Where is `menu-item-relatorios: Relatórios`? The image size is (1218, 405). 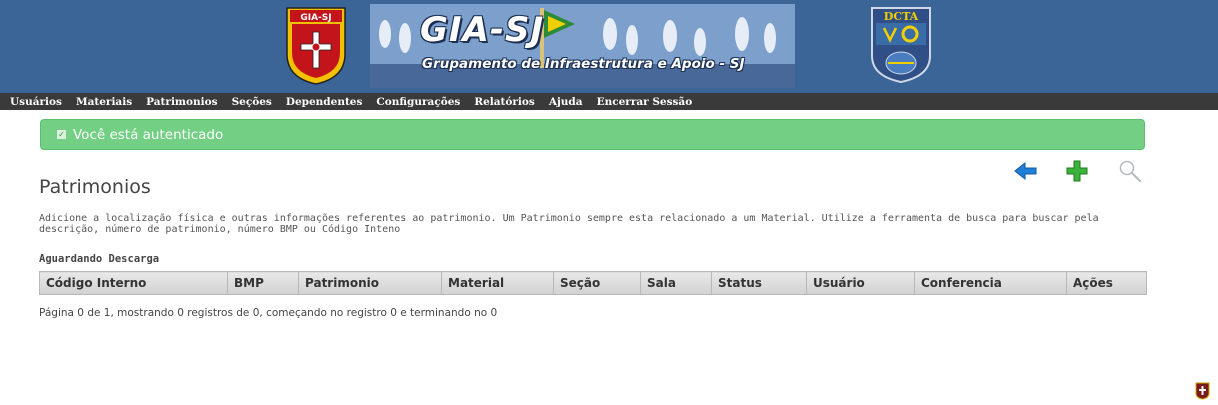
menu-item-relatorios: Relatórios is located at coordinates (505, 101).